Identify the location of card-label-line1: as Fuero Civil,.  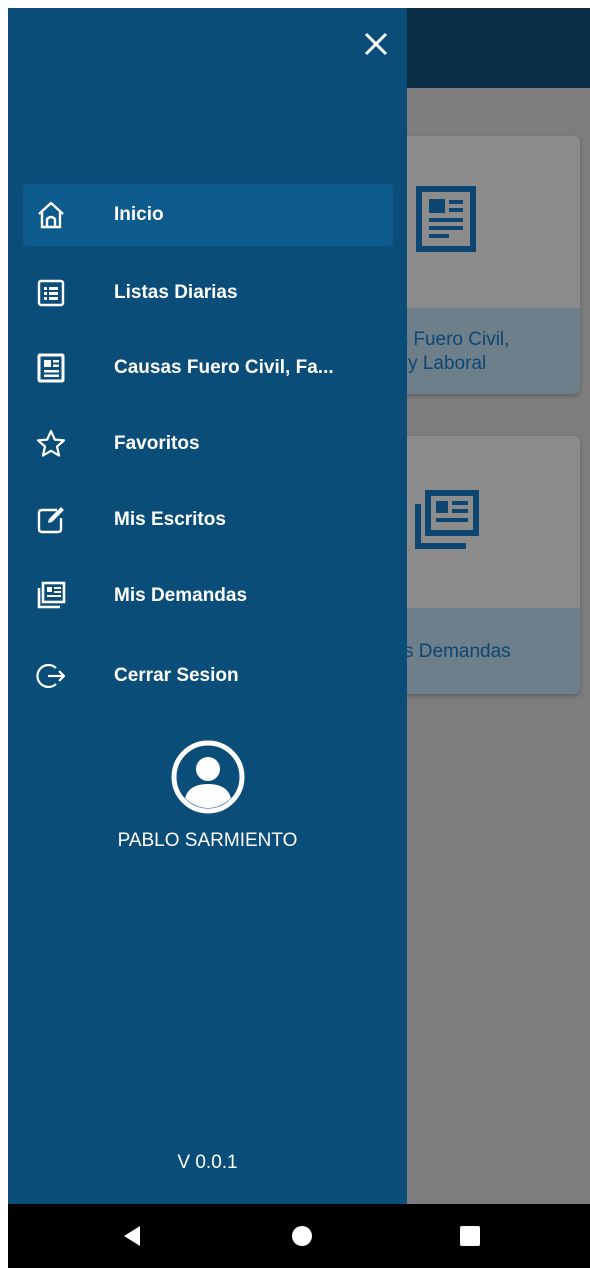
(449, 339).